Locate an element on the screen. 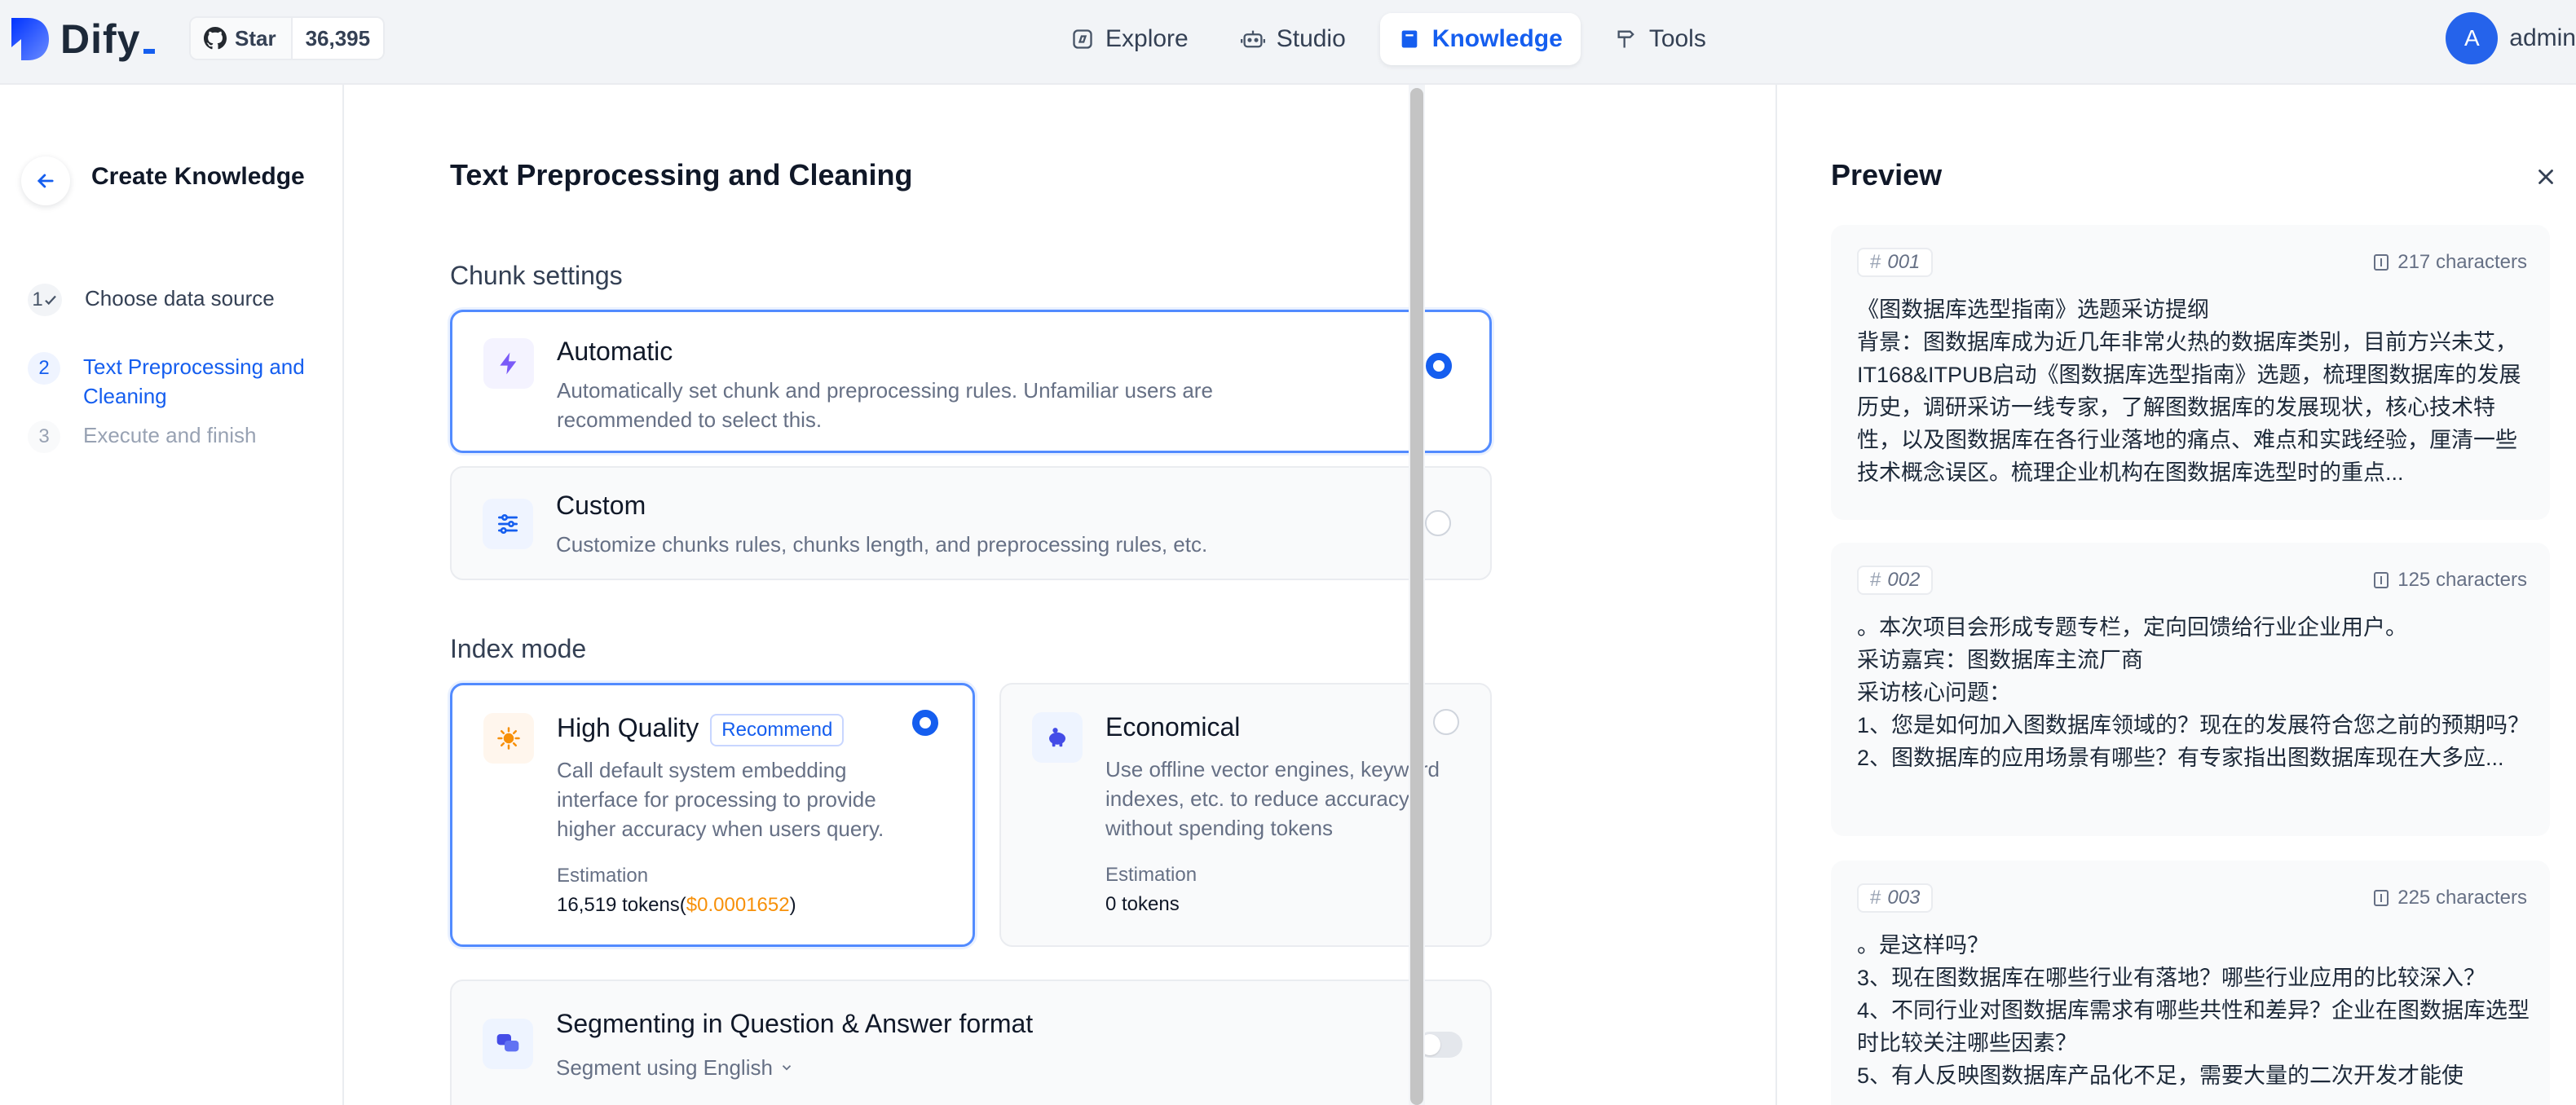 The image size is (2576, 1105). github-star-count: 36,395 is located at coordinates (338, 38).